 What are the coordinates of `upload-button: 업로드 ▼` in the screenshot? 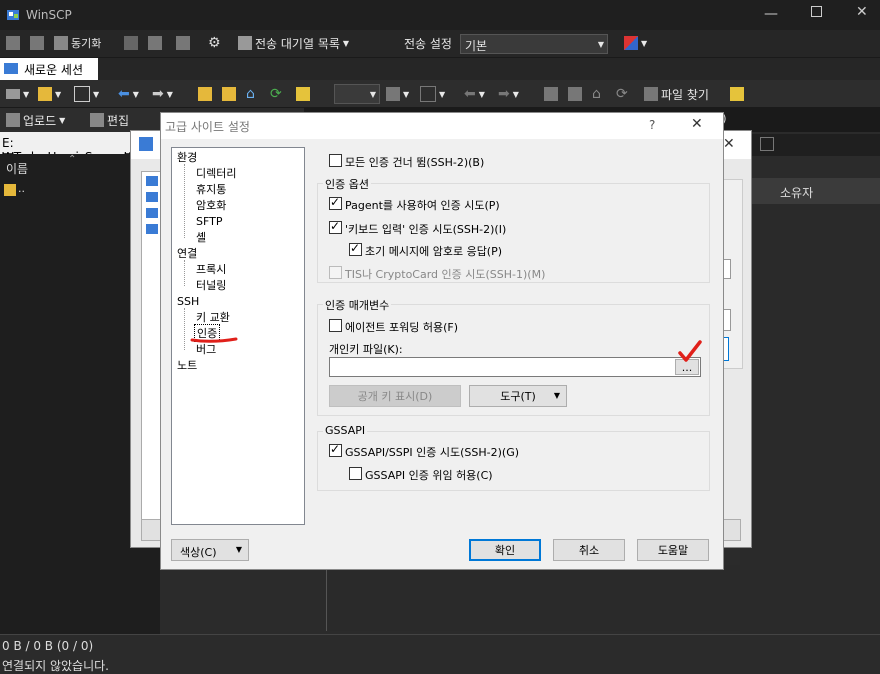 It's located at (35, 120).